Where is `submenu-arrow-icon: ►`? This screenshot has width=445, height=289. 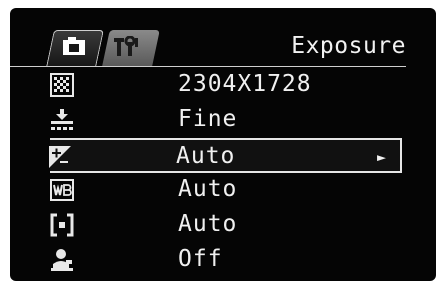
submenu-arrow-icon: ► is located at coordinates (381, 157).